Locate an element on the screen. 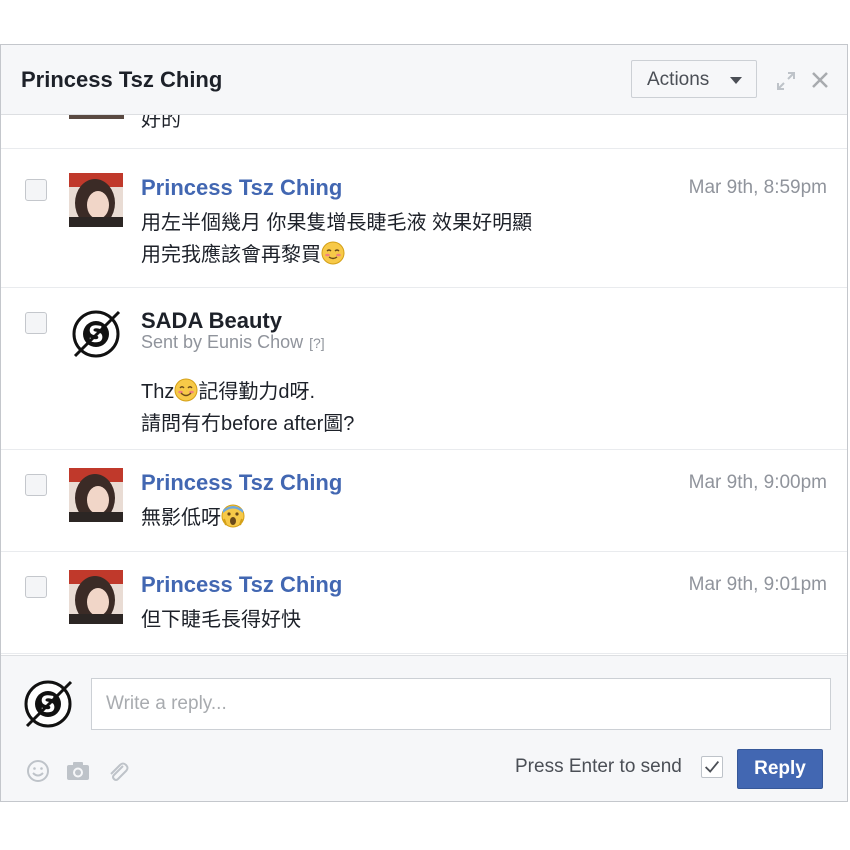  message-line: 請問有冇before after圖? is located at coordinates (248, 424).